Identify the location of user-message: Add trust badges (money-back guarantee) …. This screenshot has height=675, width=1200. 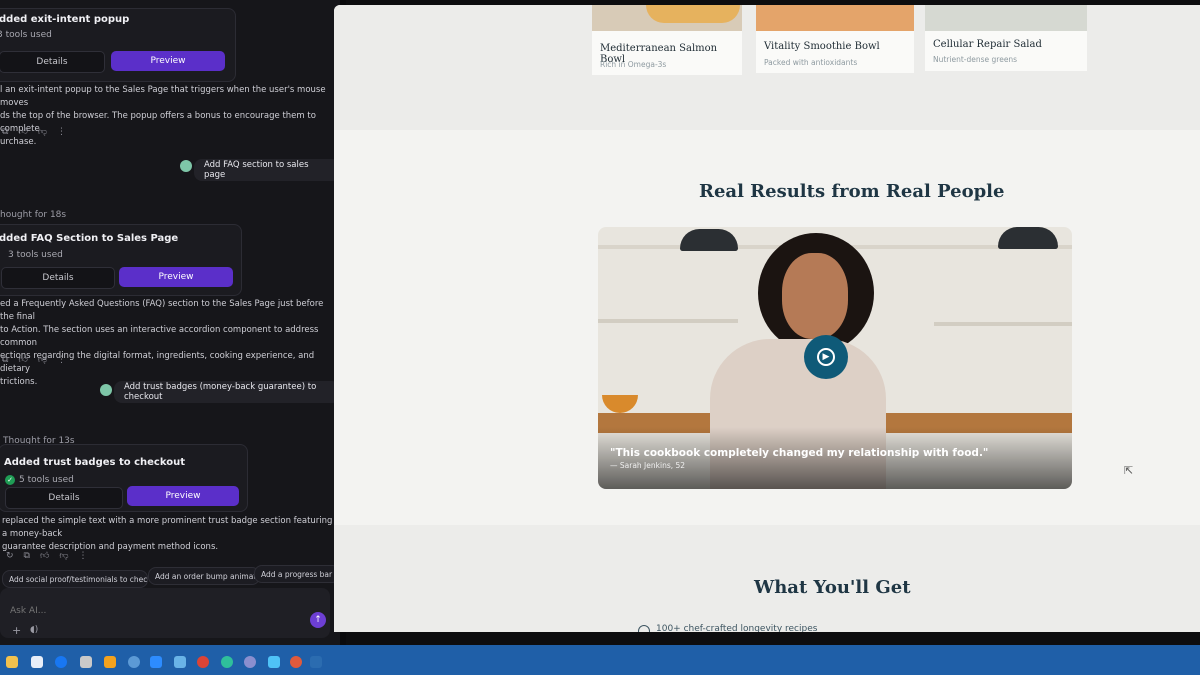
(227, 392).